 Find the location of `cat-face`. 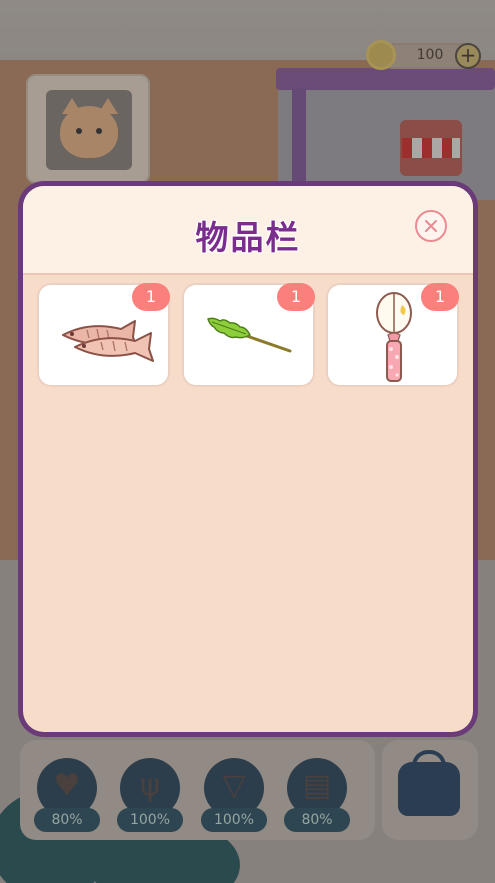

cat-face is located at coordinates (89, 132).